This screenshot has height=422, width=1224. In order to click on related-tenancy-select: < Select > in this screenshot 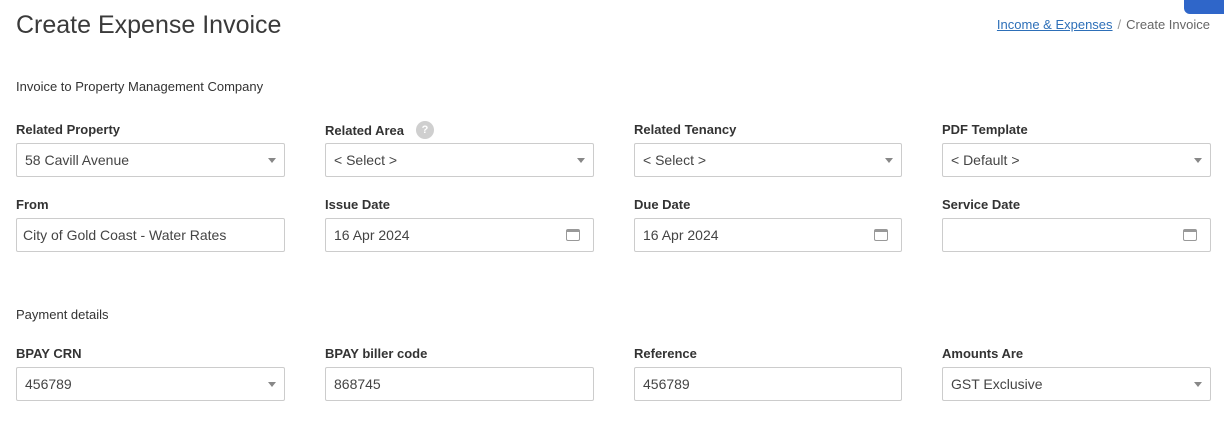, I will do `click(768, 160)`.